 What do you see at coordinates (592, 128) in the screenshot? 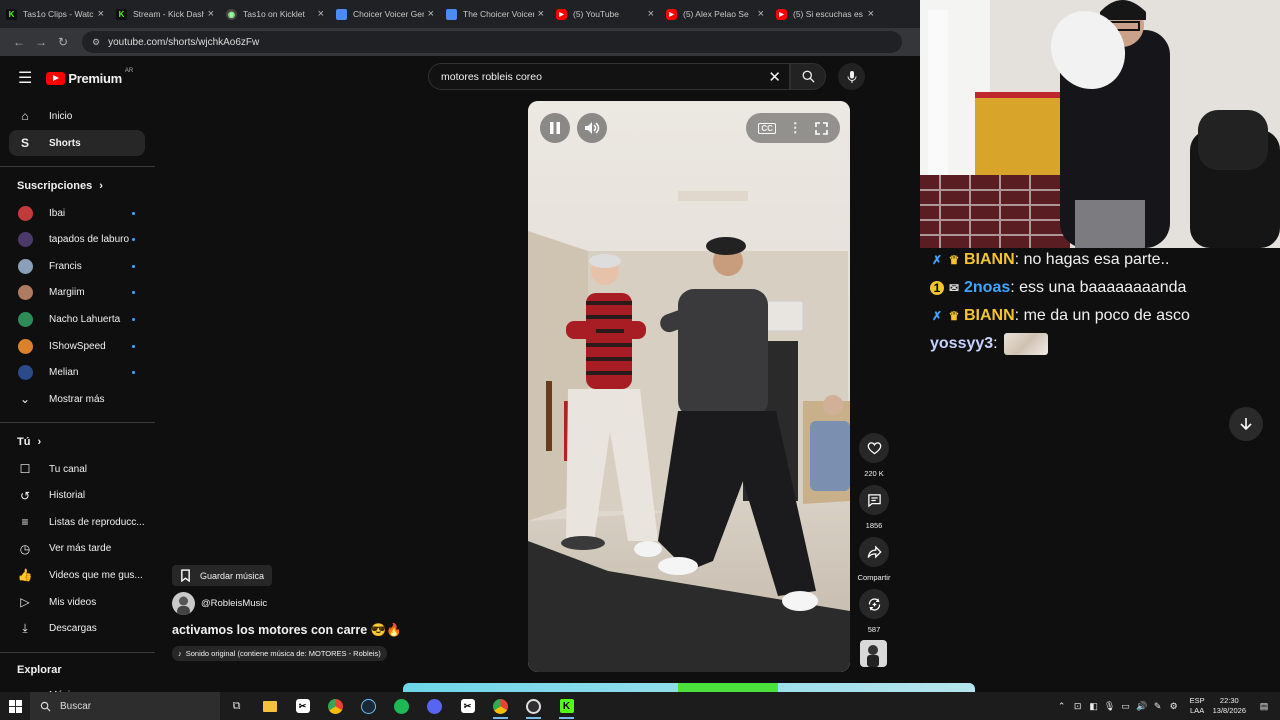
I see `volume-button` at bounding box center [592, 128].